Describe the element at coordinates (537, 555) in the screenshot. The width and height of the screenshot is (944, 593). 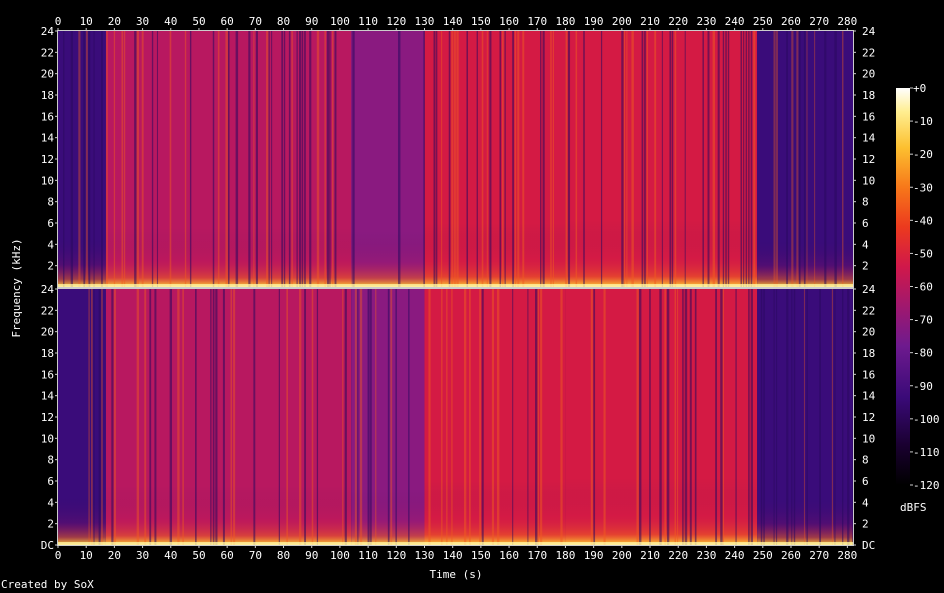
I see `x-tick-label: 170` at that location.